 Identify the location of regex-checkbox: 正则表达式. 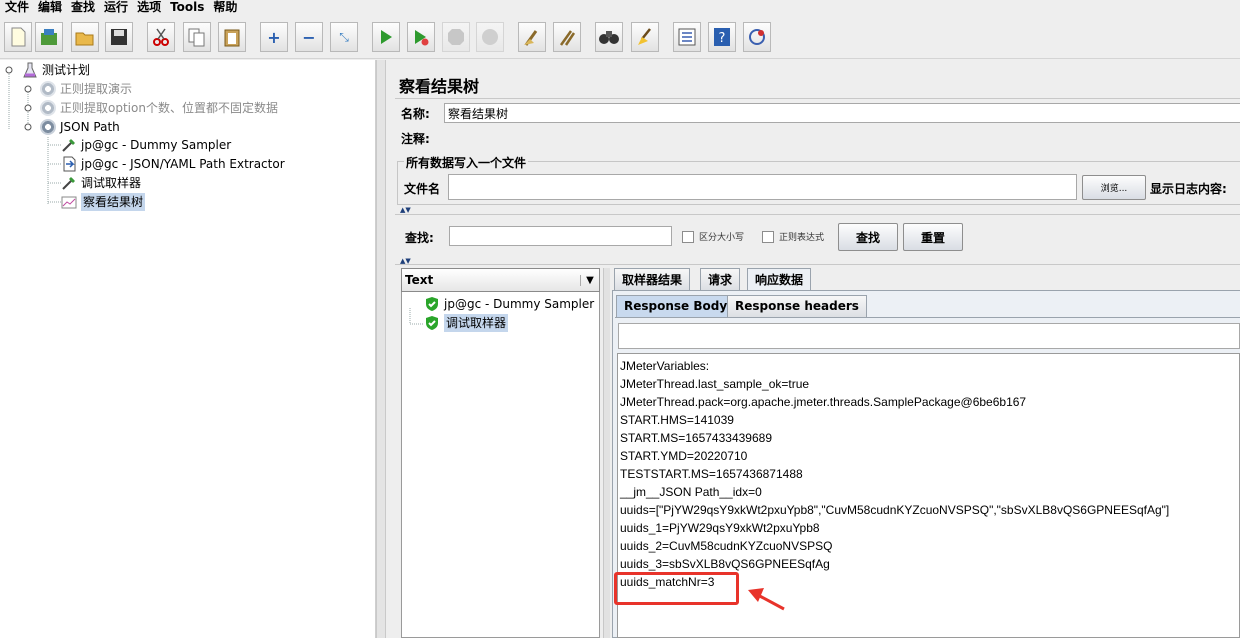
(793, 236).